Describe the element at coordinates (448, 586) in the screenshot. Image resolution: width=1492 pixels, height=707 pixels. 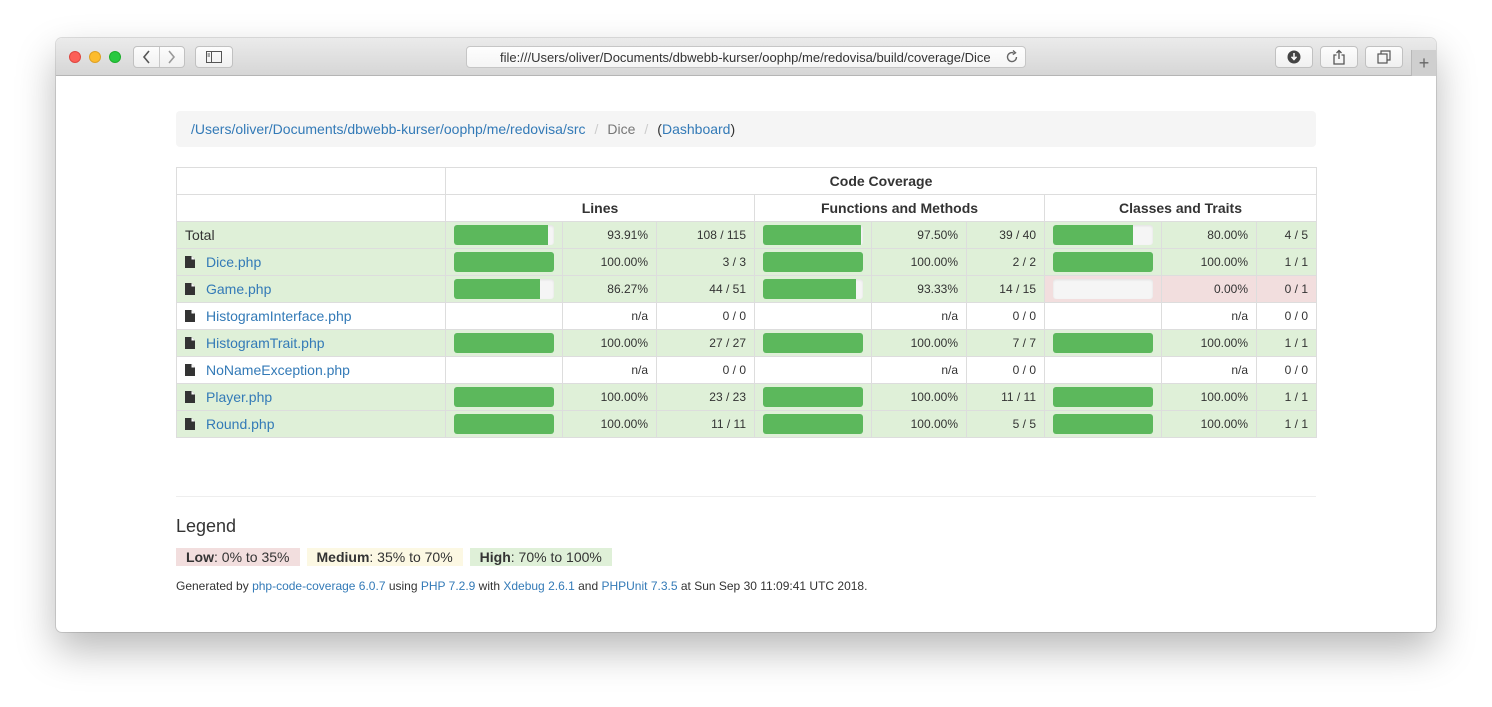
I see `php-link: PHP 7.2.9` at that location.